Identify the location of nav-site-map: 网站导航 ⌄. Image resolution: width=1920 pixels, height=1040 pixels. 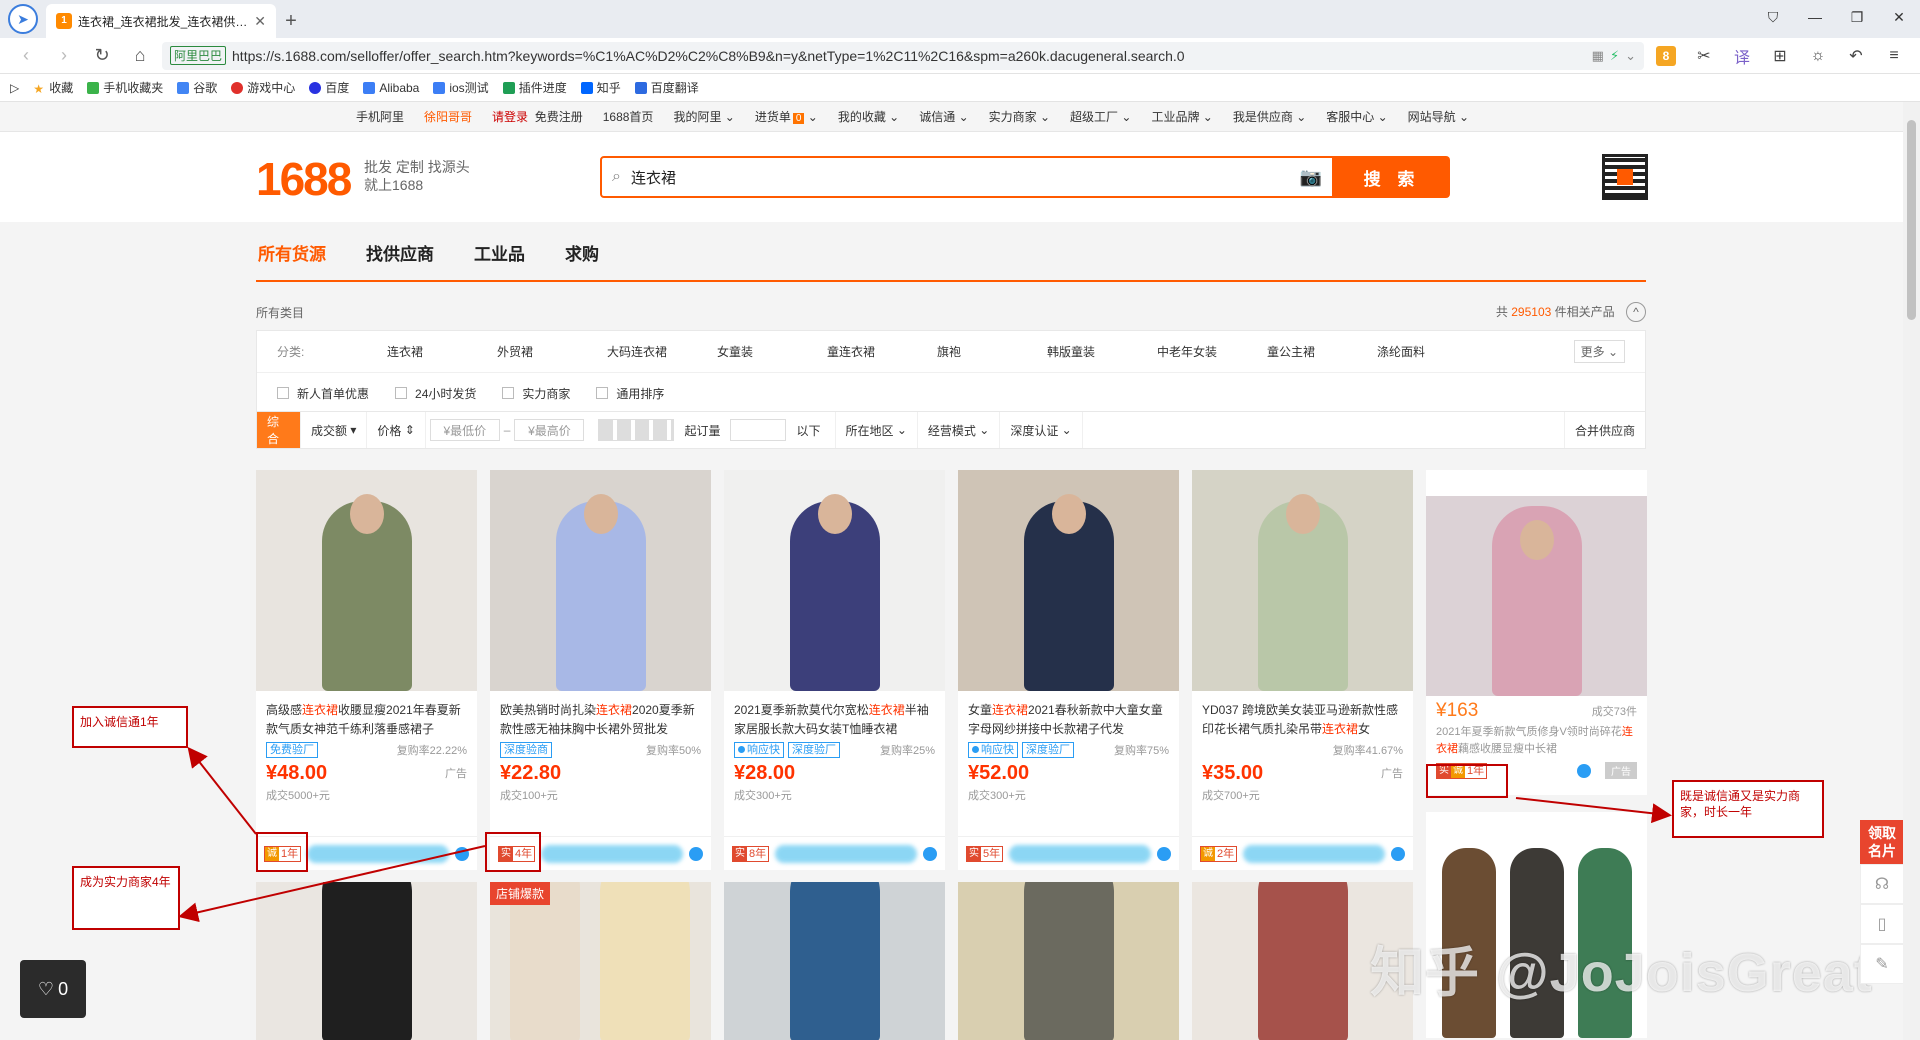
(1438, 116).